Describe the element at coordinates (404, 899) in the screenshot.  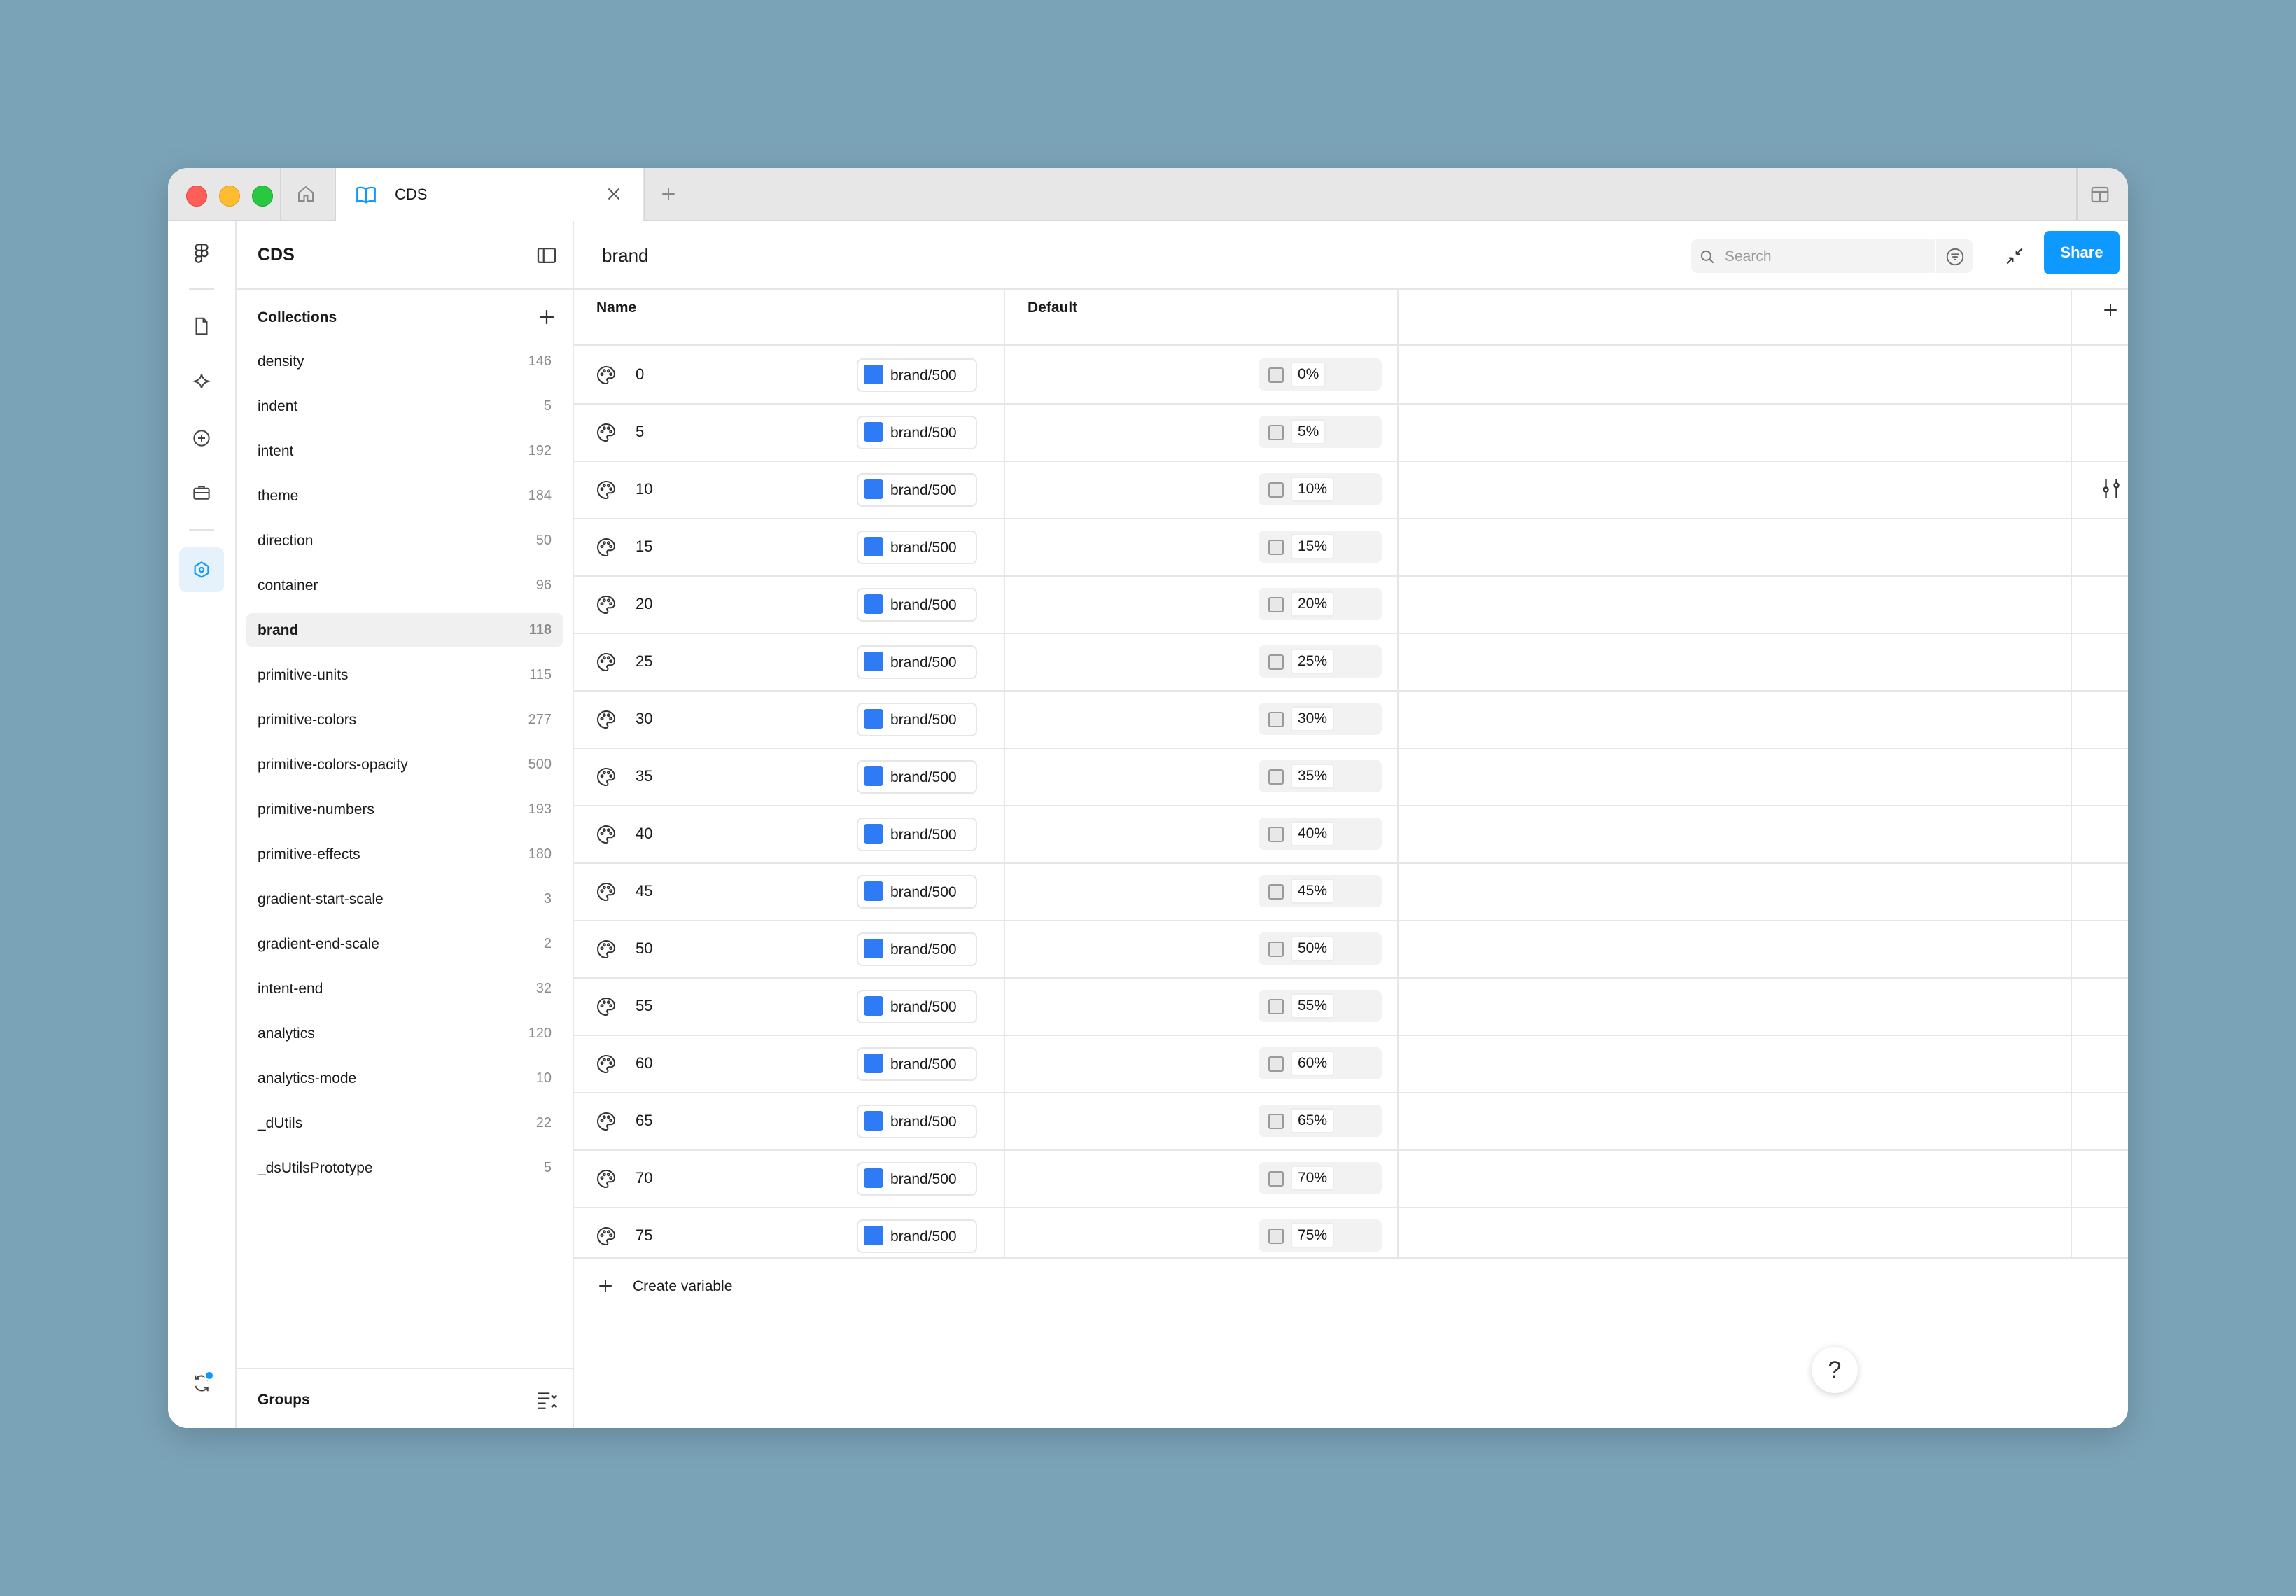
I see `collection-item: gradient-start-scale 3` at that location.